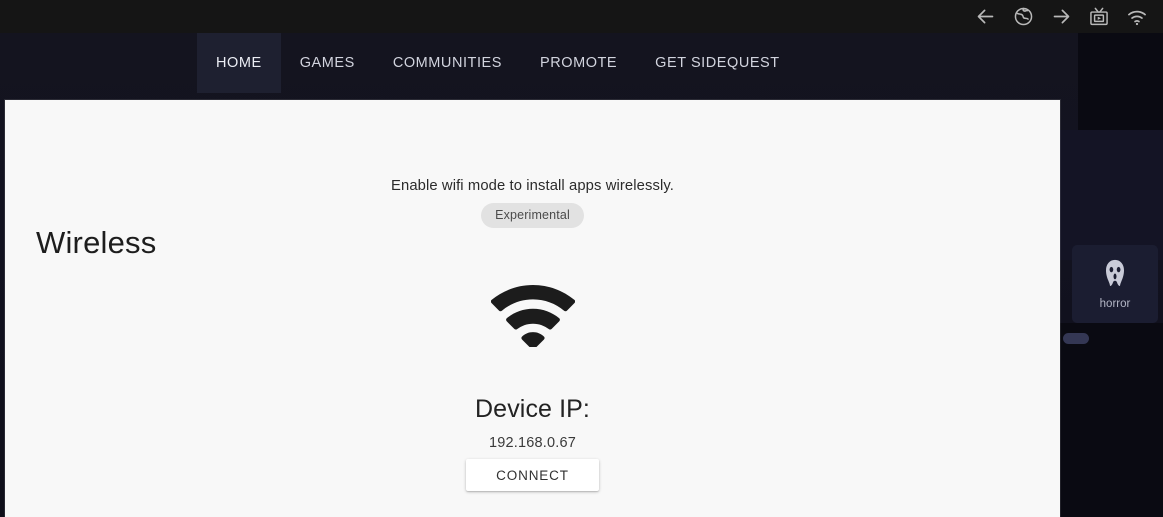  Describe the element at coordinates (1061, 17) in the screenshot. I see `forward-arrow-icon` at that location.